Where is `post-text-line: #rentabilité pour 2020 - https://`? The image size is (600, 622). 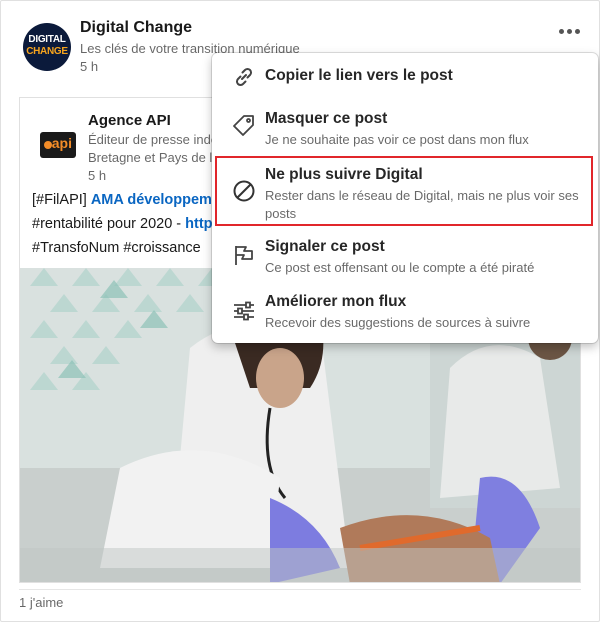
post-text-line: #rentabilité pour 2020 - https:// is located at coordinates (132, 224).